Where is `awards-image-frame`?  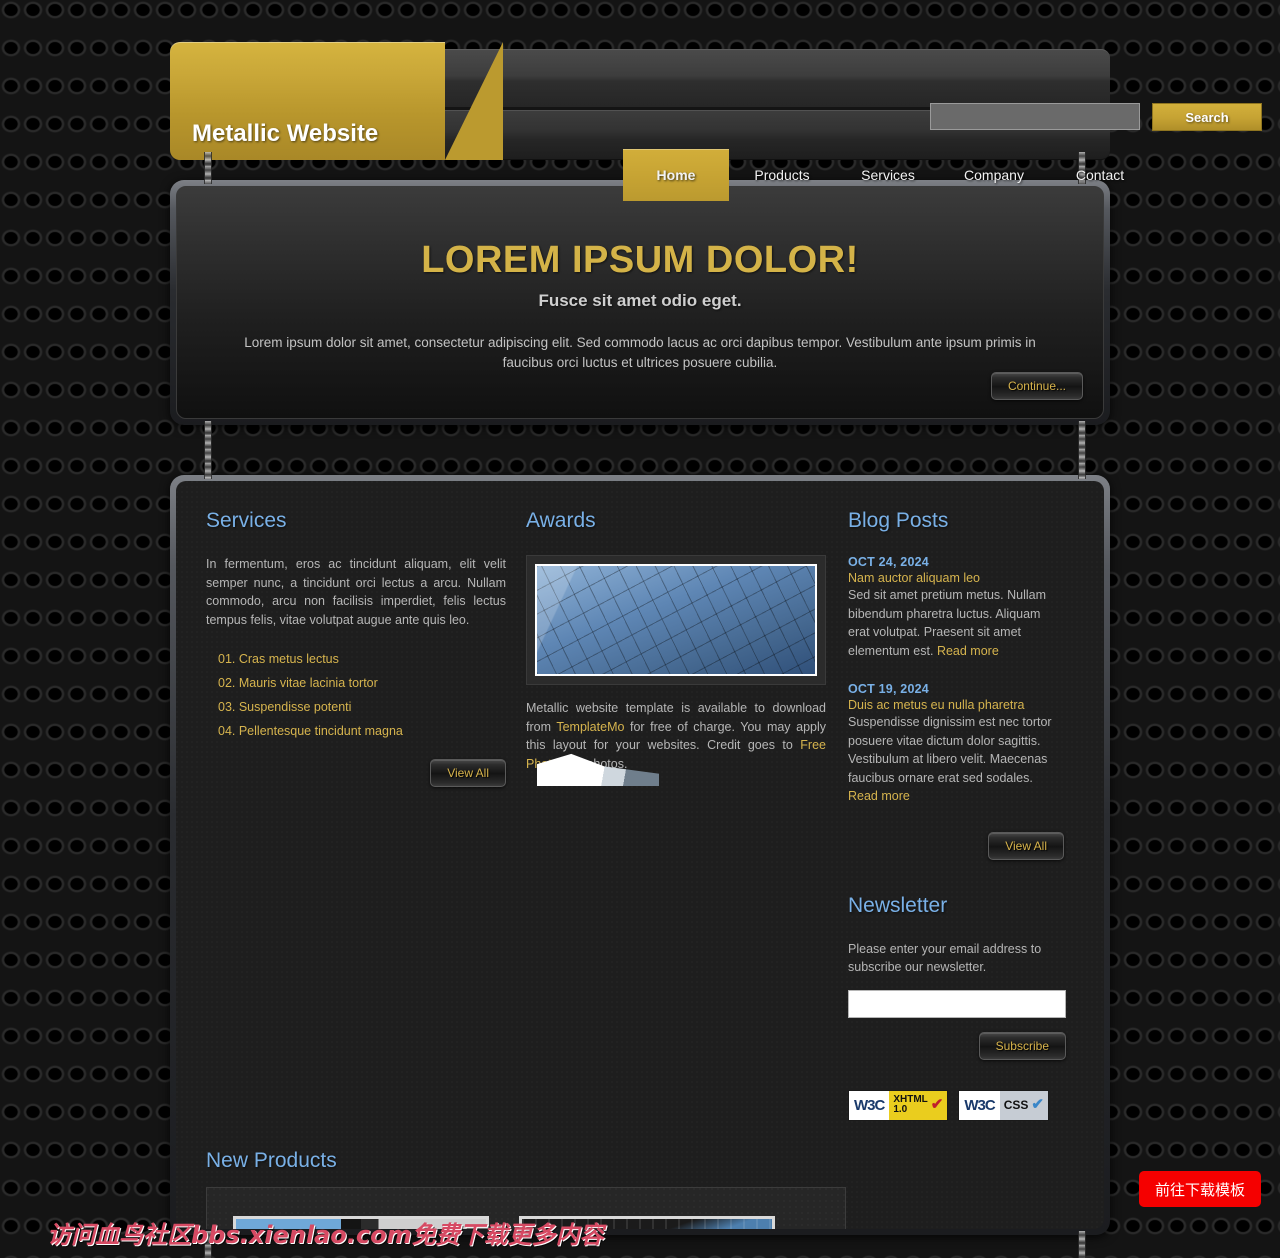
awards-image-frame is located at coordinates (676, 620).